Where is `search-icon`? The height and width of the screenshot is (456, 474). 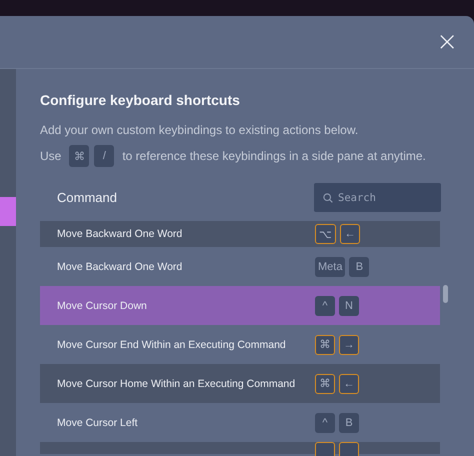
search-icon is located at coordinates (328, 198).